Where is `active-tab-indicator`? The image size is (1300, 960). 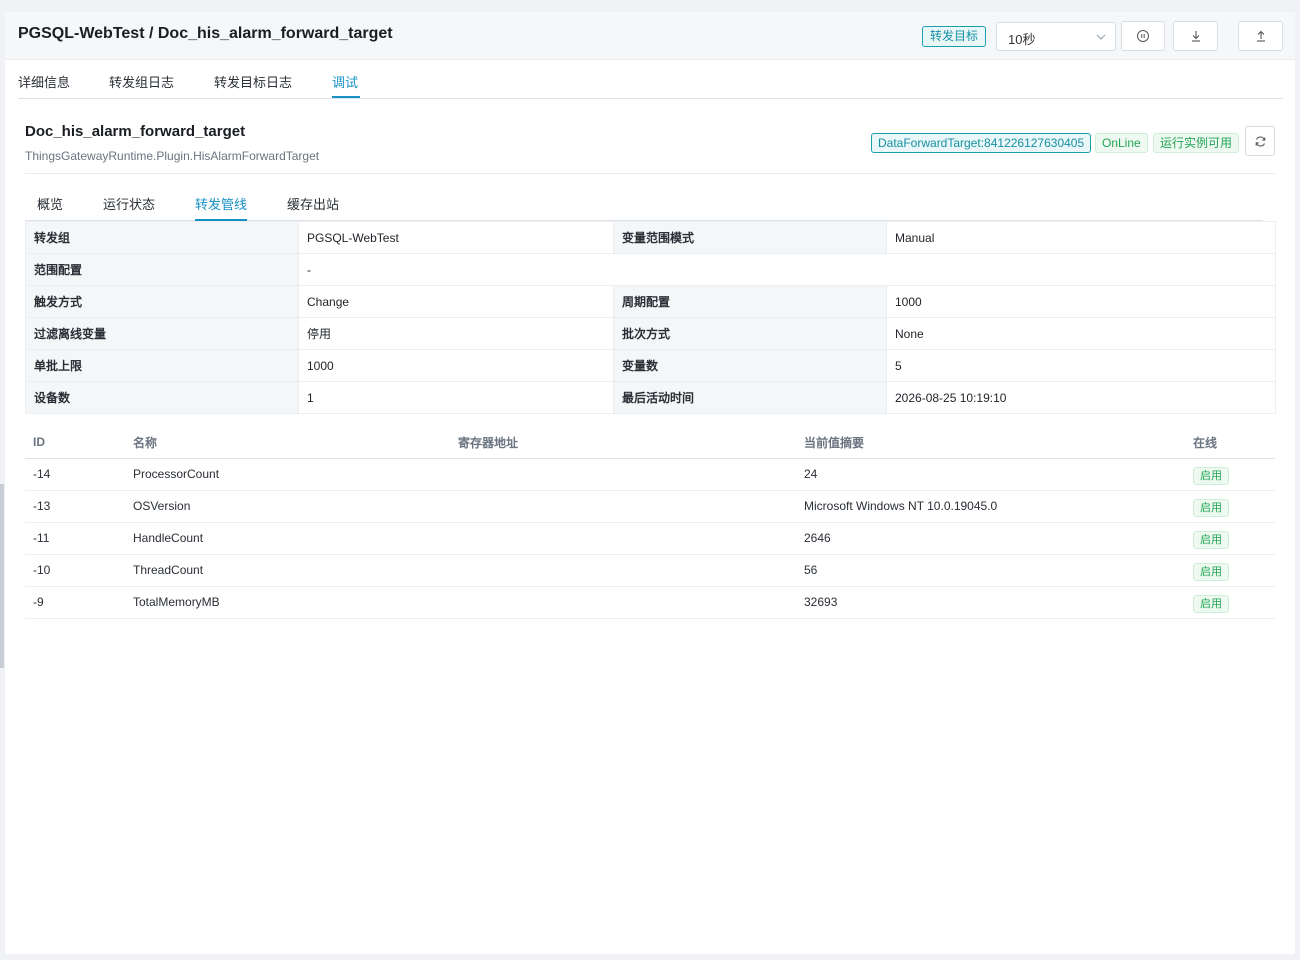 active-tab-indicator is located at coordinates (346, 97).